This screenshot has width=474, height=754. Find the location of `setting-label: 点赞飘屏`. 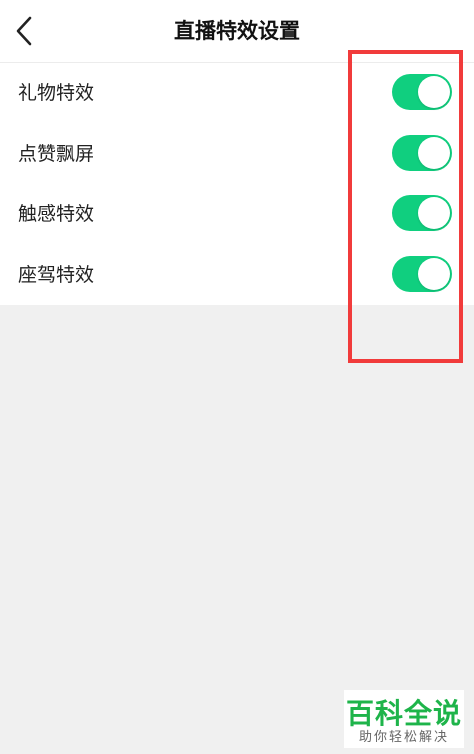

setting-label: 点赞飘屏 is located at coordinates (56, 153).